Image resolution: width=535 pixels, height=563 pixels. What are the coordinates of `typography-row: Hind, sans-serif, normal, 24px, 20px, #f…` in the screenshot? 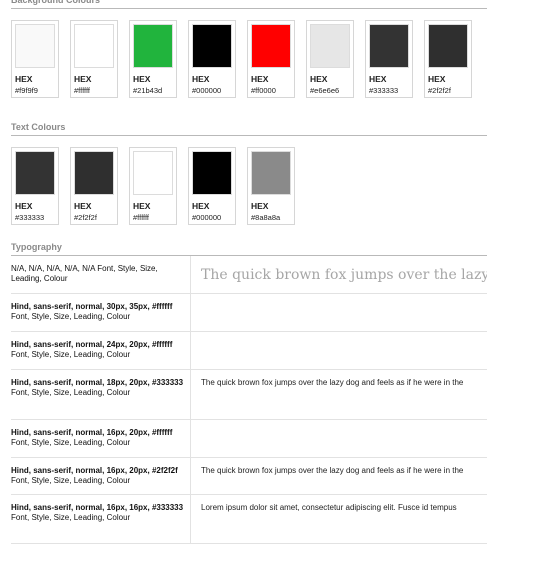 It's located at (249, 350).